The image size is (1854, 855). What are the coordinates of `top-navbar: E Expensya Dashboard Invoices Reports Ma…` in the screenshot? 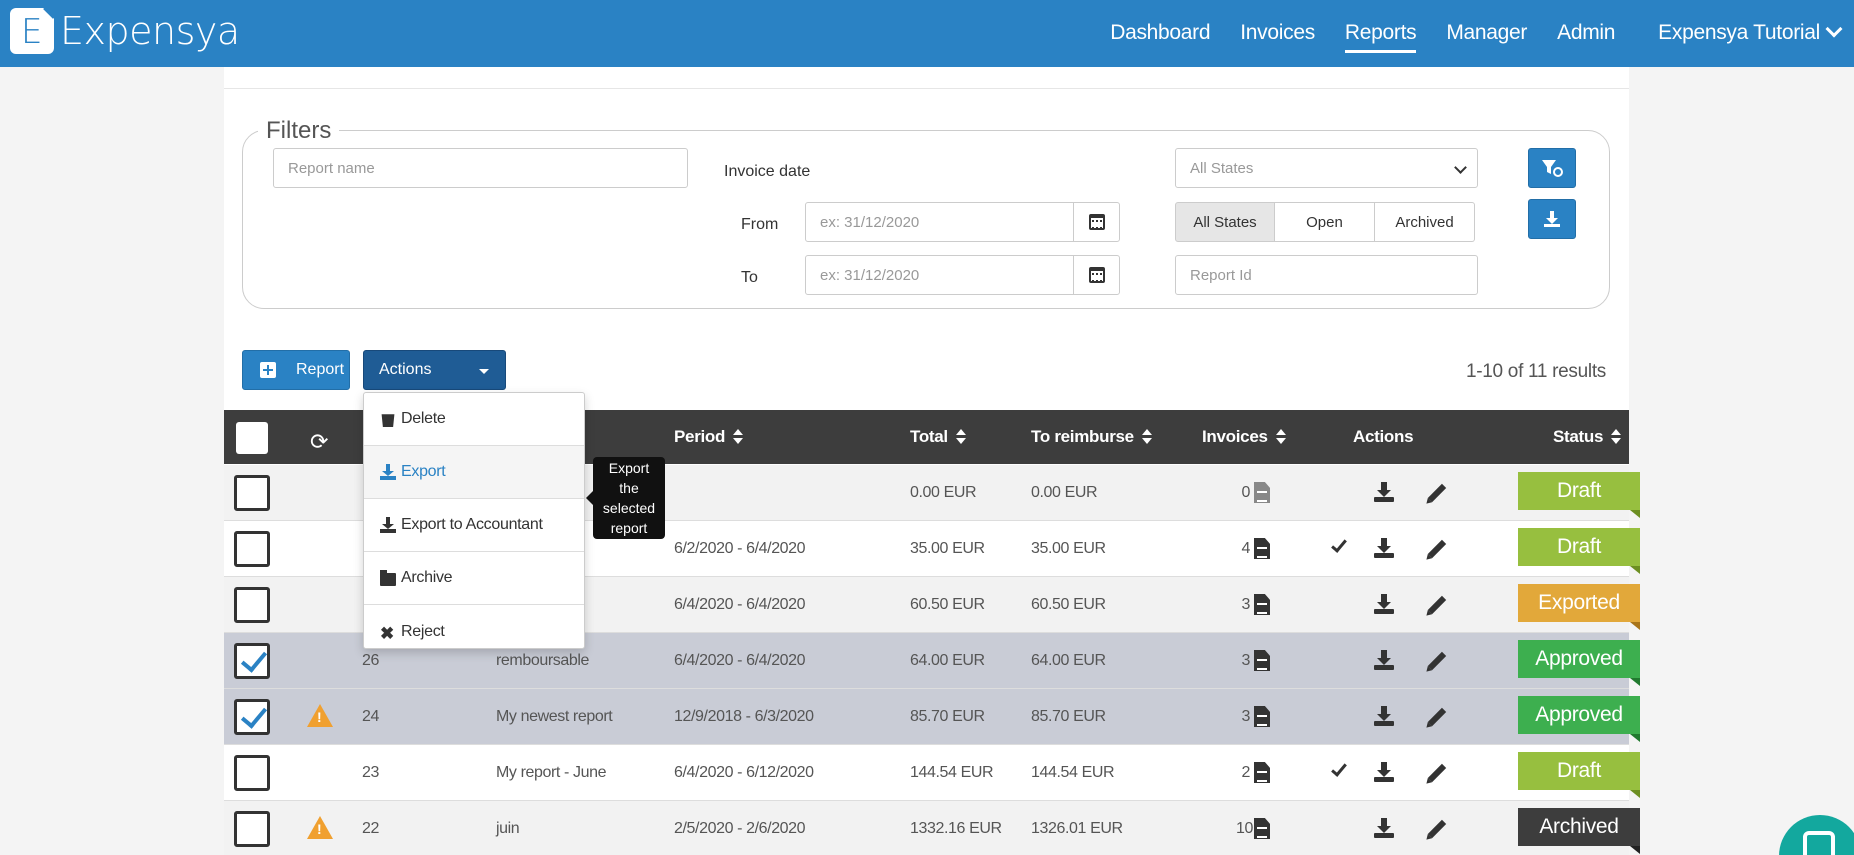 It's located at (927, 33).